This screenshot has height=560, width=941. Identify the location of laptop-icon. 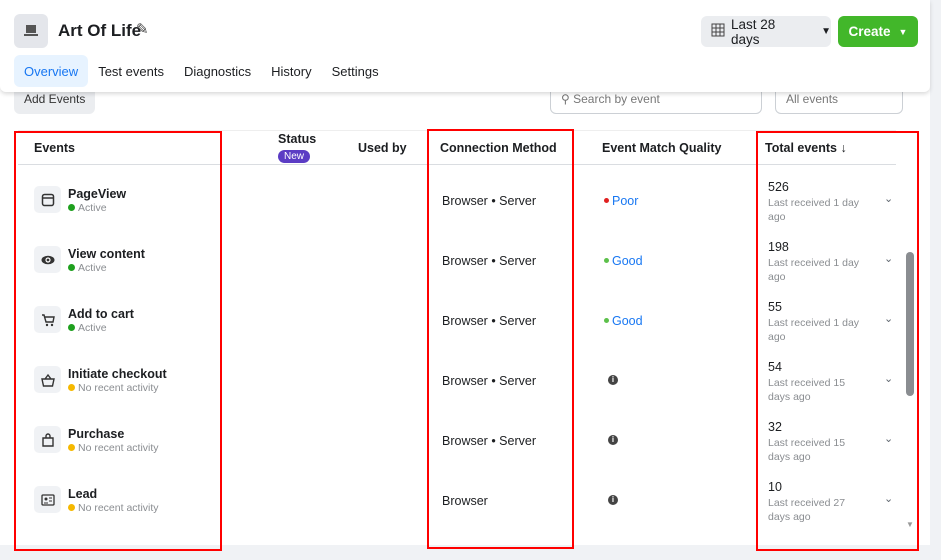
(31, 31).